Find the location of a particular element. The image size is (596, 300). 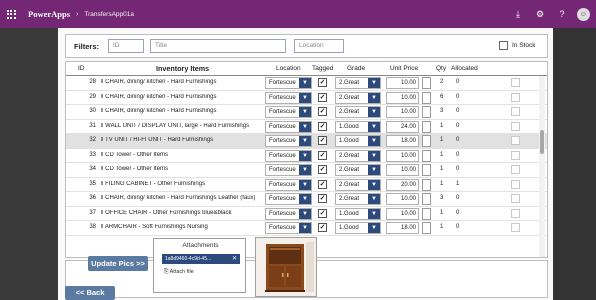

unit-price-input: 24.00 is located at coordinates (402, 126).